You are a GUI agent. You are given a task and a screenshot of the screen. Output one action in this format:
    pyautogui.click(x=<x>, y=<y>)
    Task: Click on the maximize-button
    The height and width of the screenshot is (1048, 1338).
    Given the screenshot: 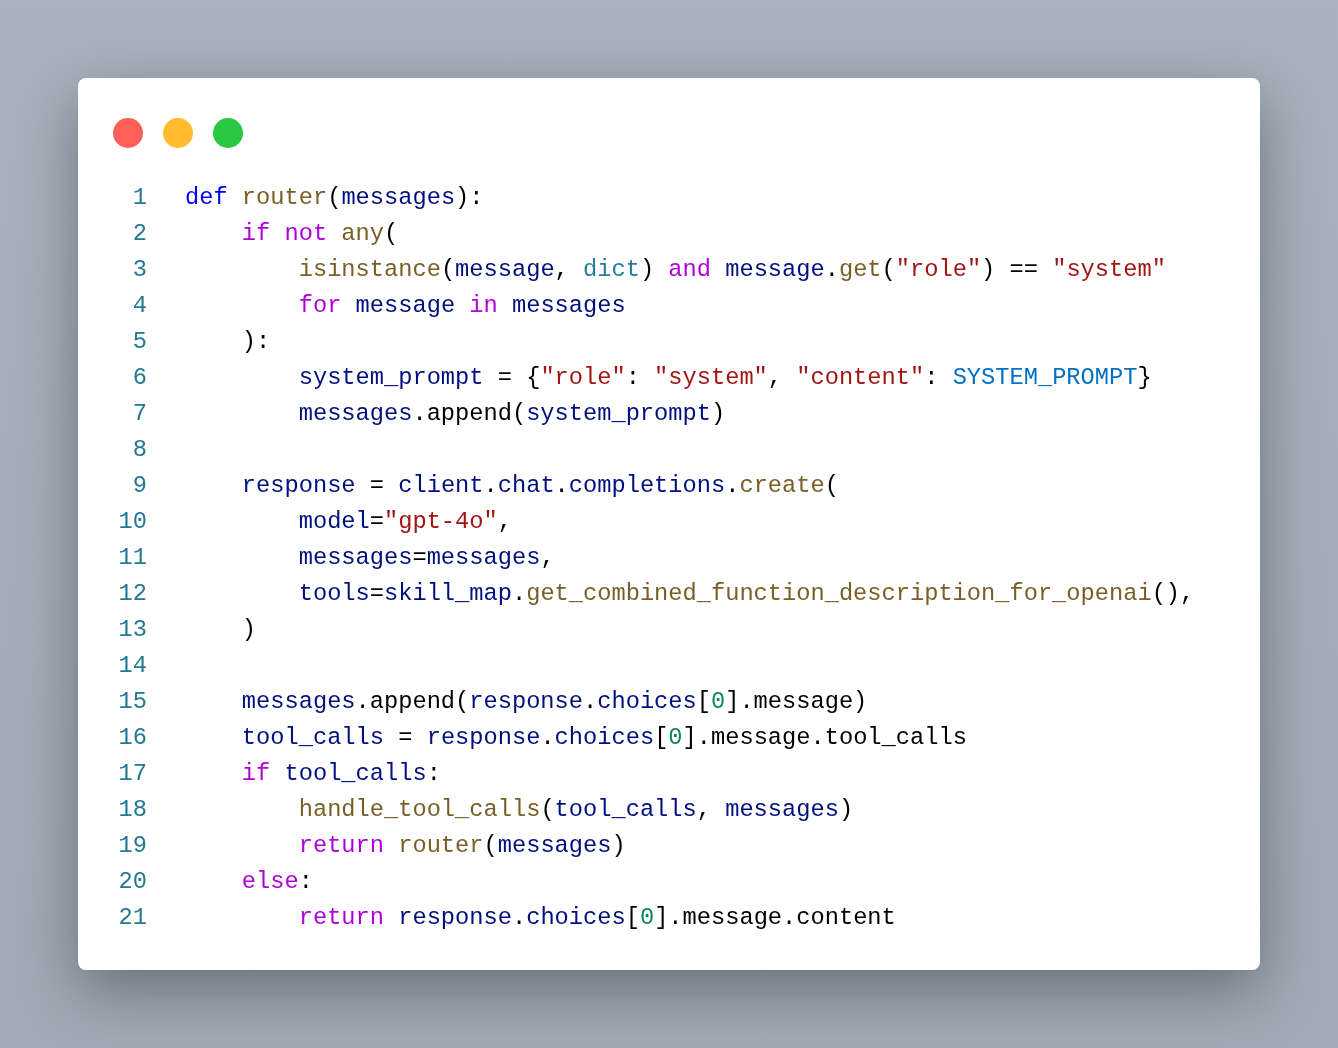 What is the action you would take?
    pyautogui.click(x=228, y=133)
    